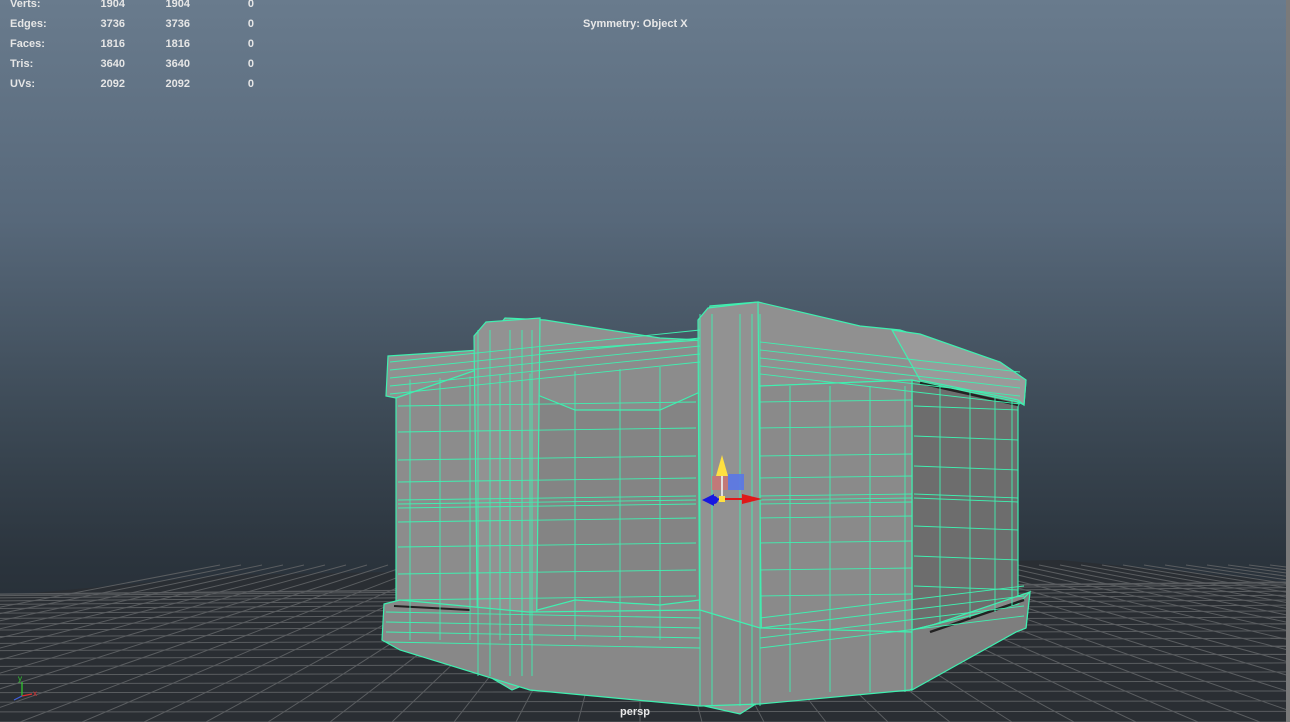 Image resolution: width=1290 pixels, height=722 pixels. I want to click on hud-label: Tris:, so click(22, 64).